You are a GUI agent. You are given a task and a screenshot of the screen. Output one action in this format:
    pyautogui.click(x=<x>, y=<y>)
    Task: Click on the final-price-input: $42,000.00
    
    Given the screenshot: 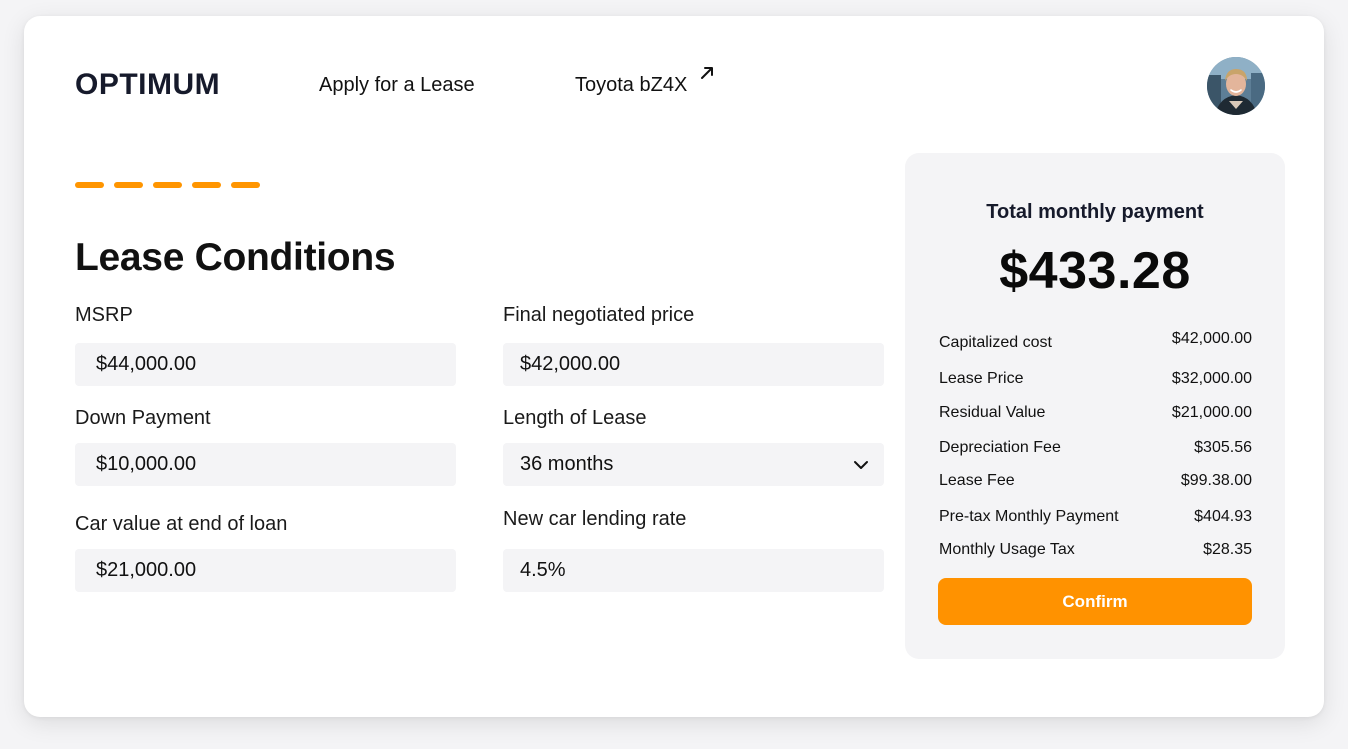 What is the action you would take?
    pyautogui.click(x=693, y=364)
    